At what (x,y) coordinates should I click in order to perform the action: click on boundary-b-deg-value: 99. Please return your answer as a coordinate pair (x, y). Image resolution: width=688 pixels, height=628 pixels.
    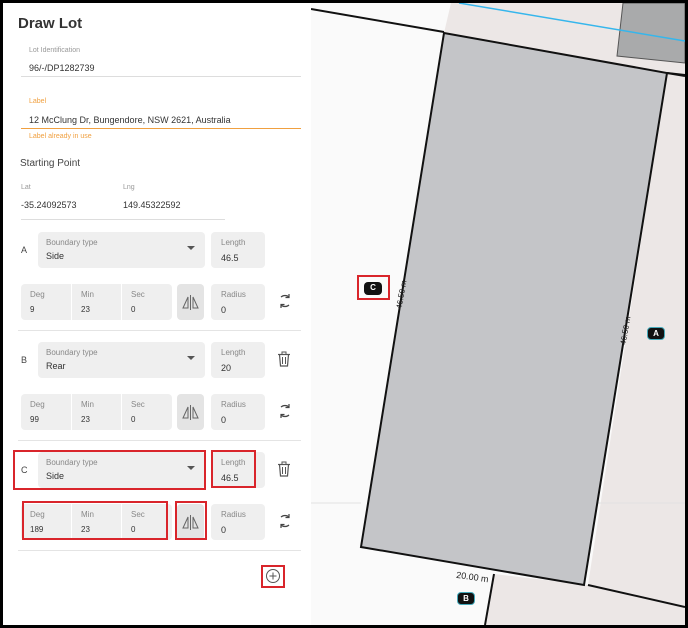
    Looking at the image, I should click on (34, 419).